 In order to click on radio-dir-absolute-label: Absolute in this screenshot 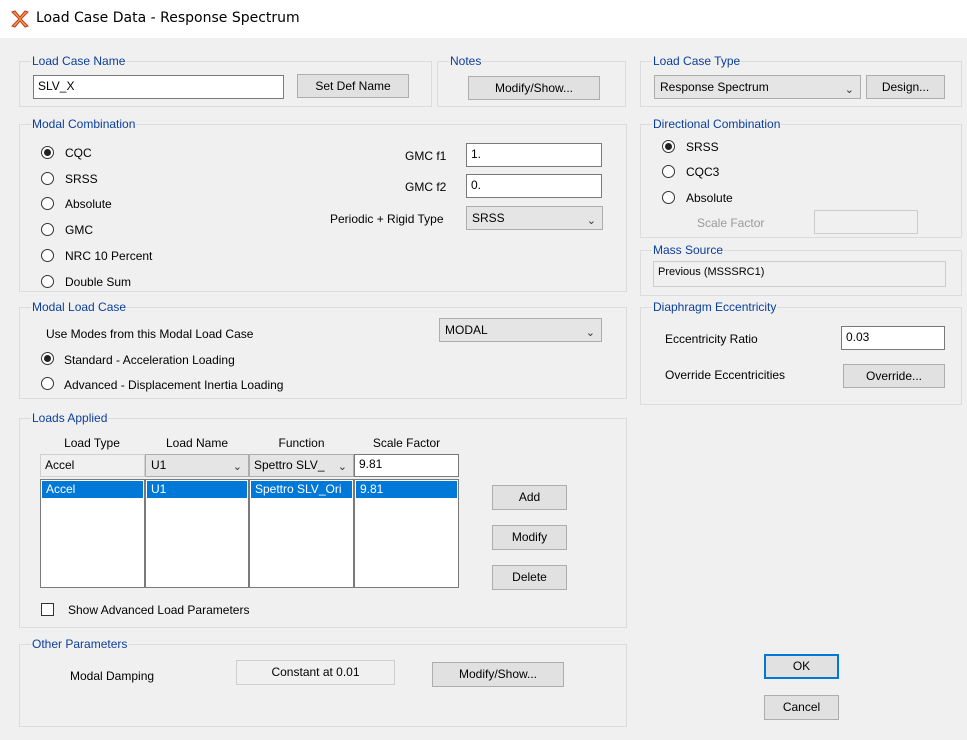, I will do `click(709, 198)`.